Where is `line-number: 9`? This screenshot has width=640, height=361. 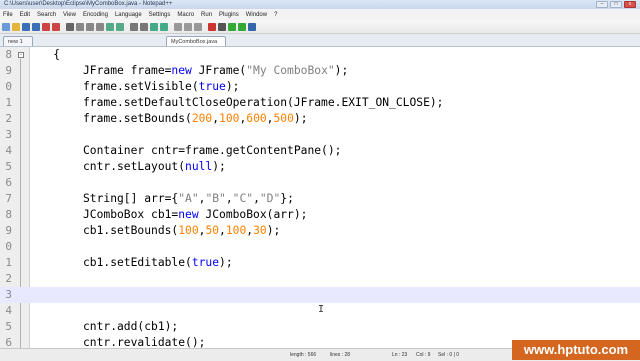 line-number: 9 is located at coordinates (8, 70).